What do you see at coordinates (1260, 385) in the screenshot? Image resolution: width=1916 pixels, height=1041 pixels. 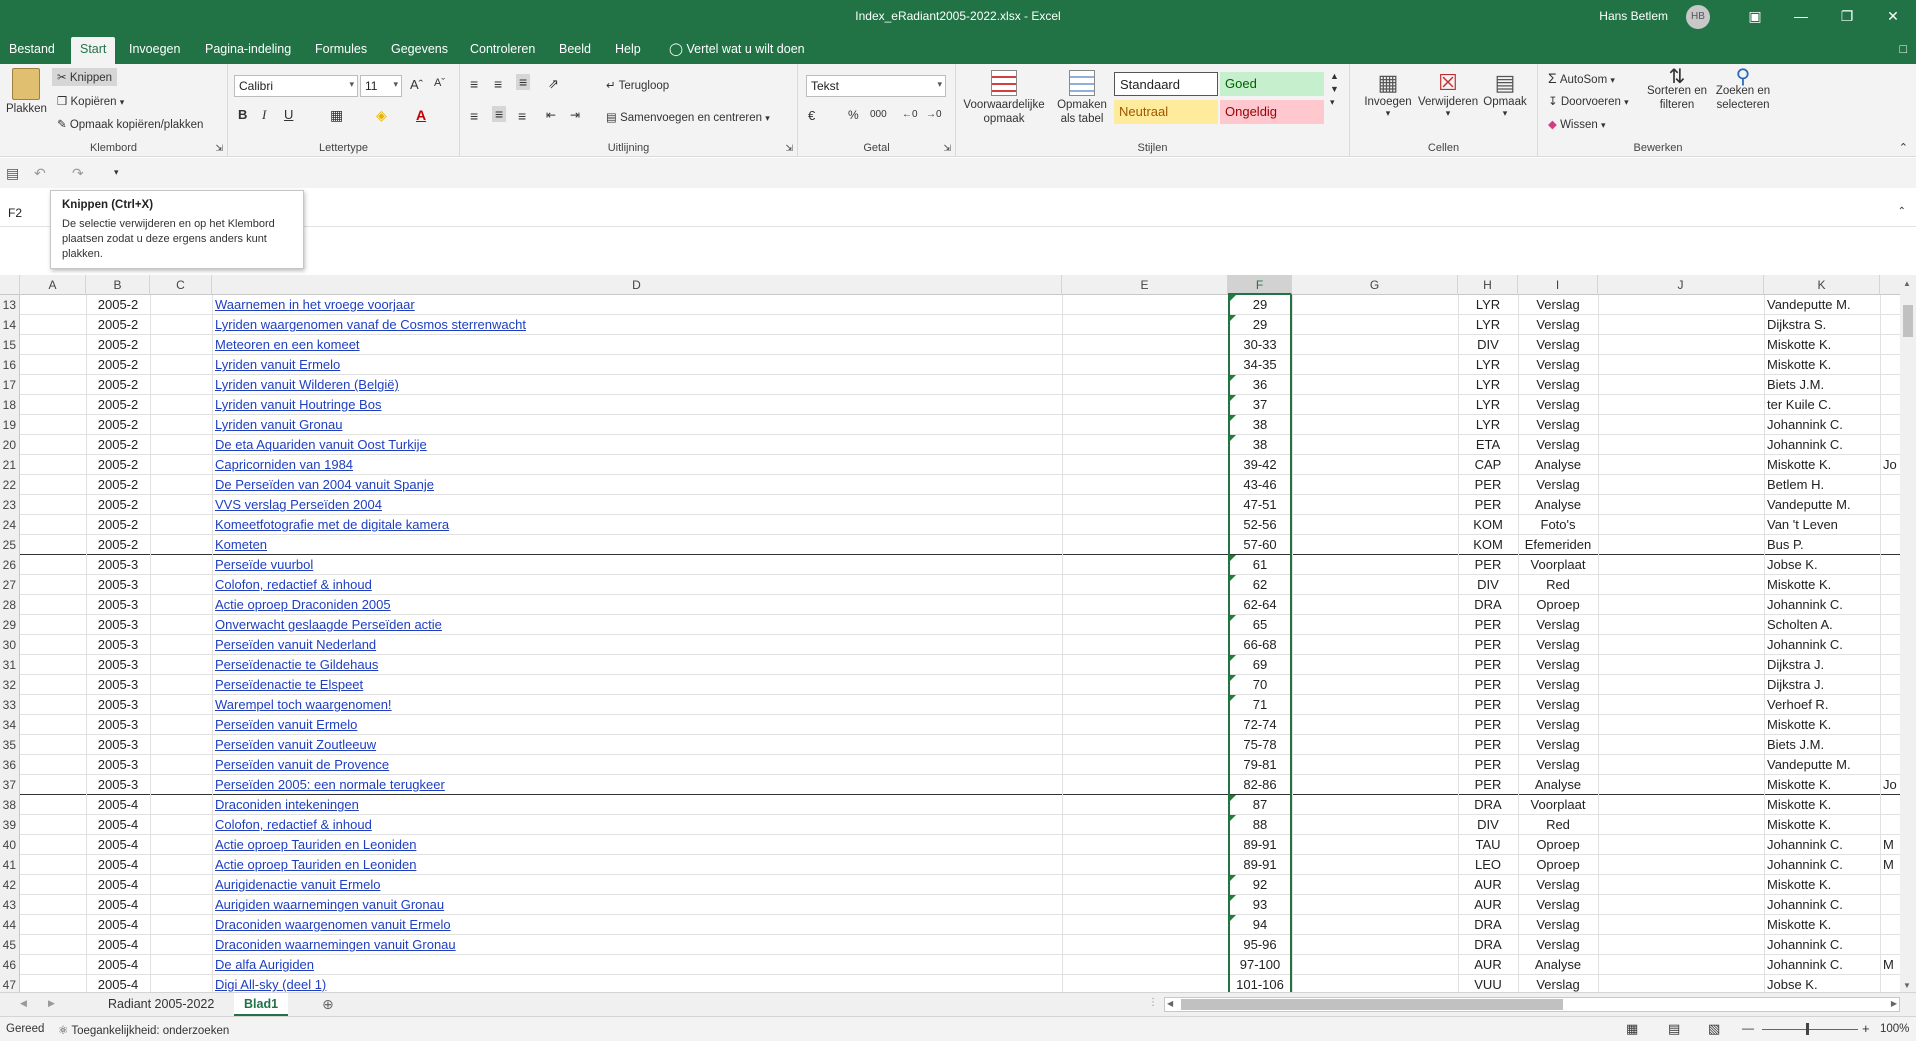 I see `page-cell: 36` at bounding box center [1260, 385].